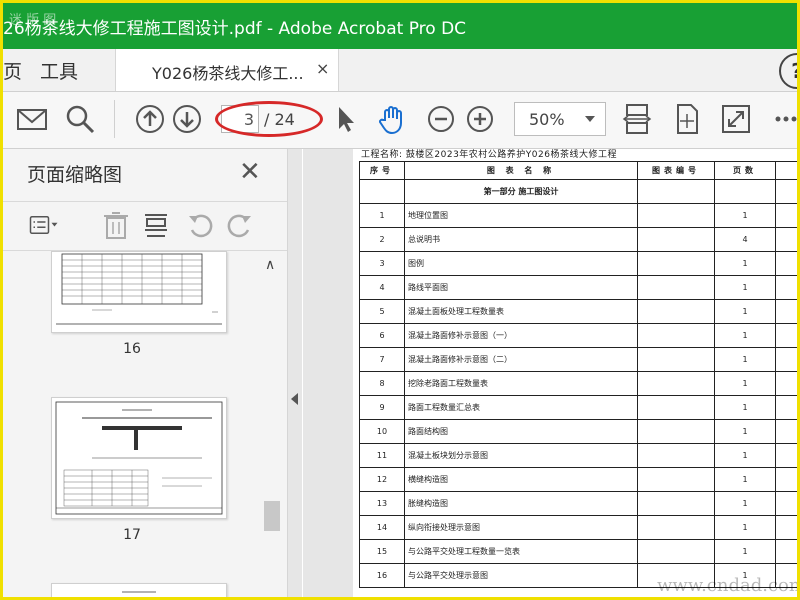 This screenshot has height=600, width=800. I want to click on table-row: 2 总说明书 4, so click(578, 239).